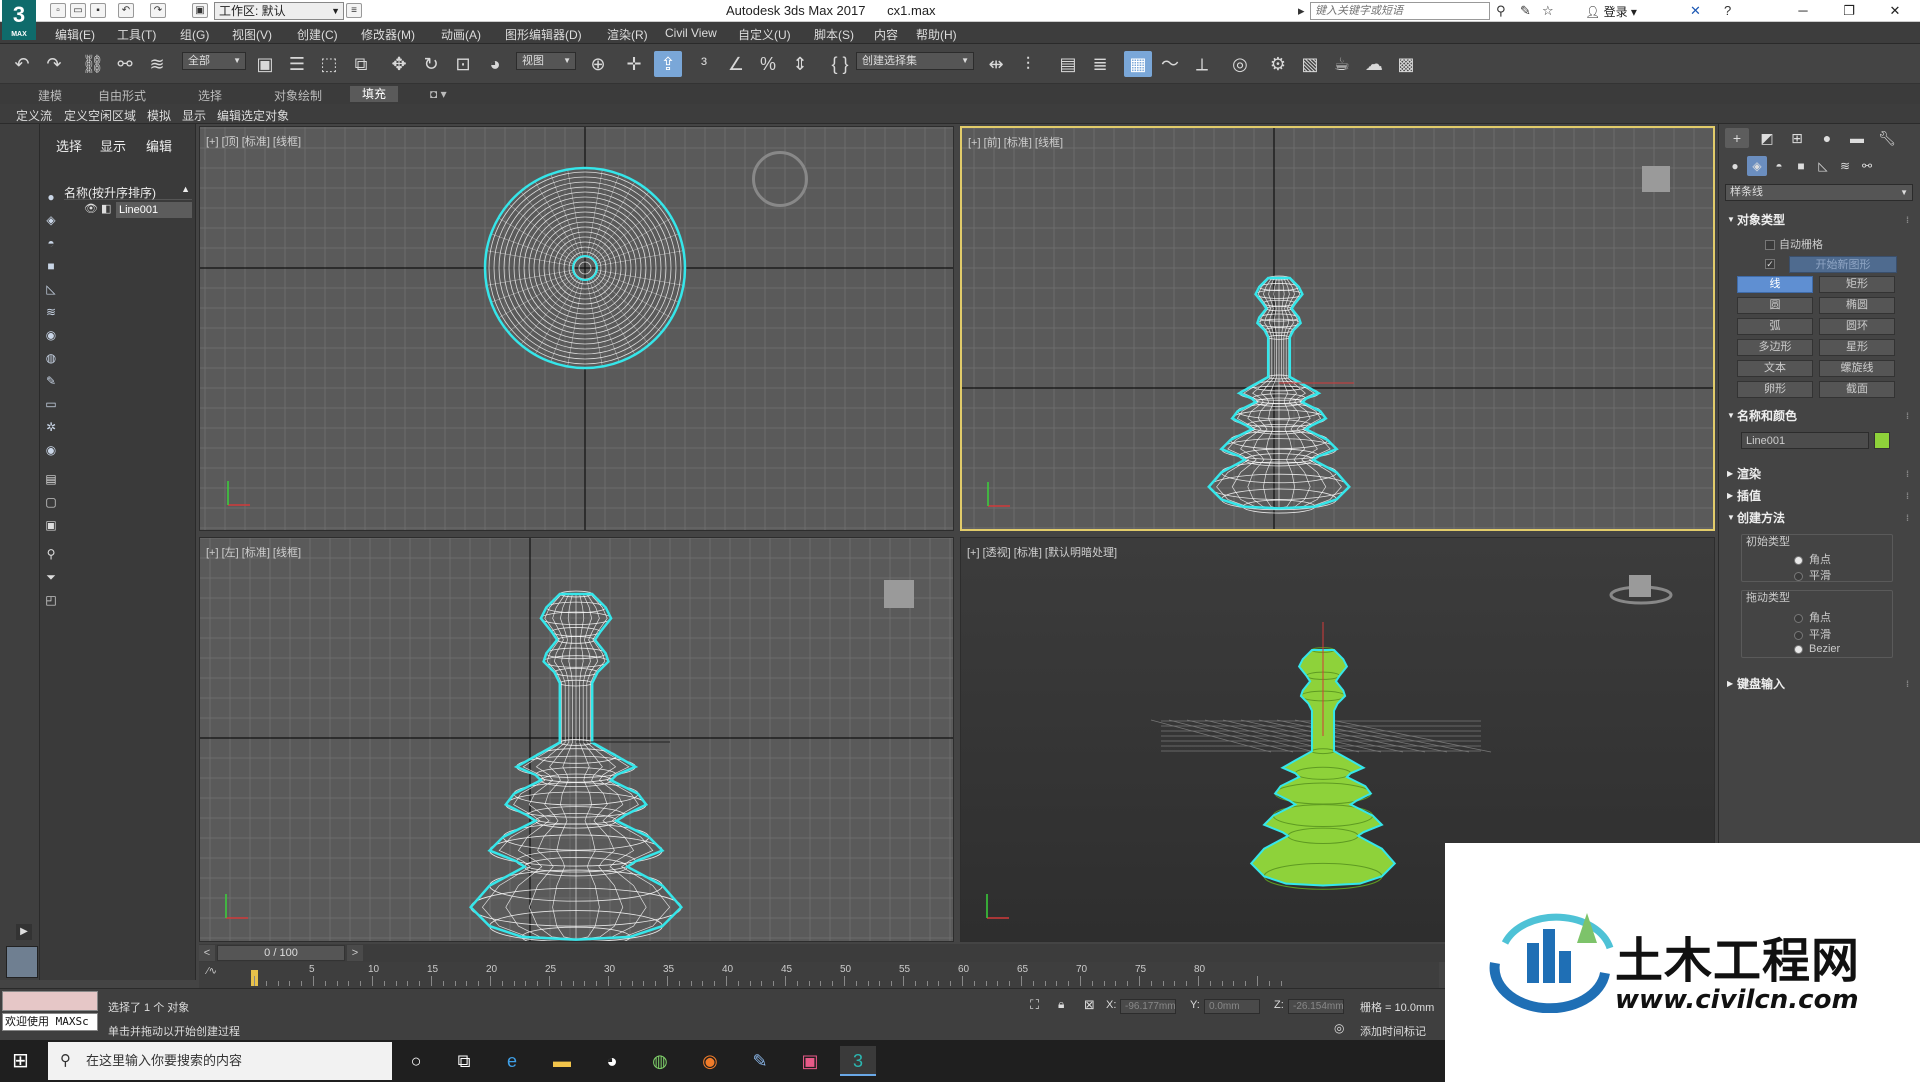 This screenshot has height=1082, width=1920. I want to click on cortana-icon: ○, so click(416, 1061).